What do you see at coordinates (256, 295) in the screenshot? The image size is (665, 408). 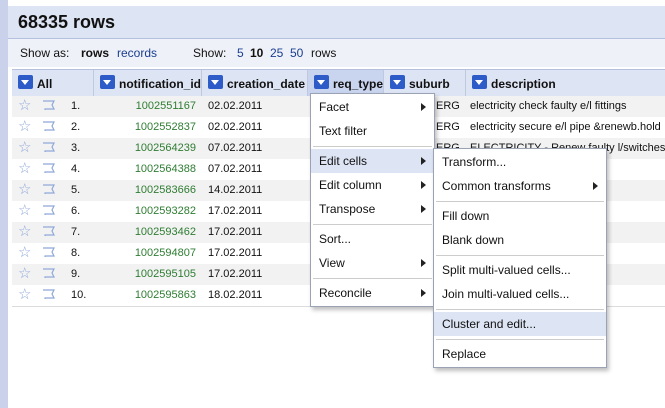 I see `cell-creation-date: 18.02.2011` at bounding box center [256, 295].